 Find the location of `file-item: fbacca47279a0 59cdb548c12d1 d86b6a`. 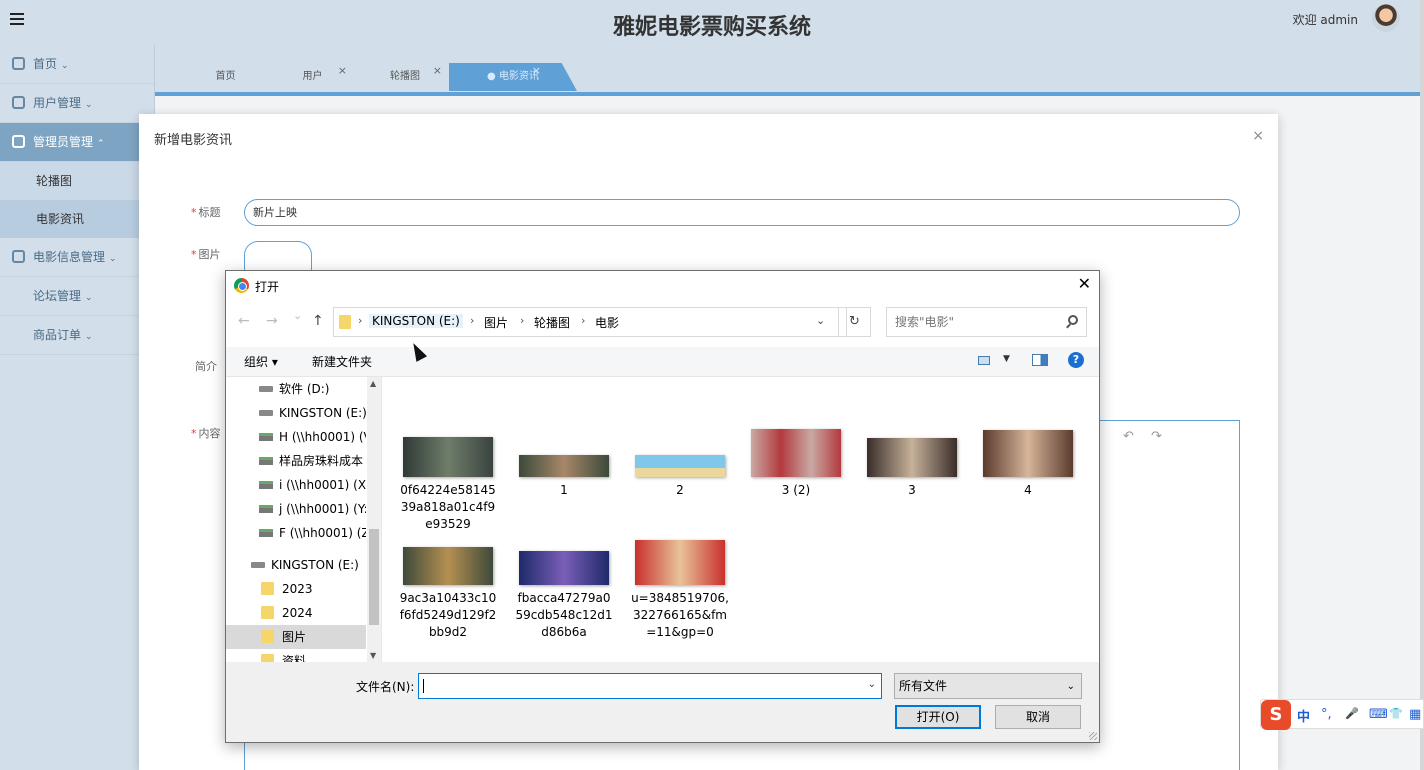

file-item: fbacca47279a0 59cdb548c12d1 d86b6a is located at coordinates (564, 596).